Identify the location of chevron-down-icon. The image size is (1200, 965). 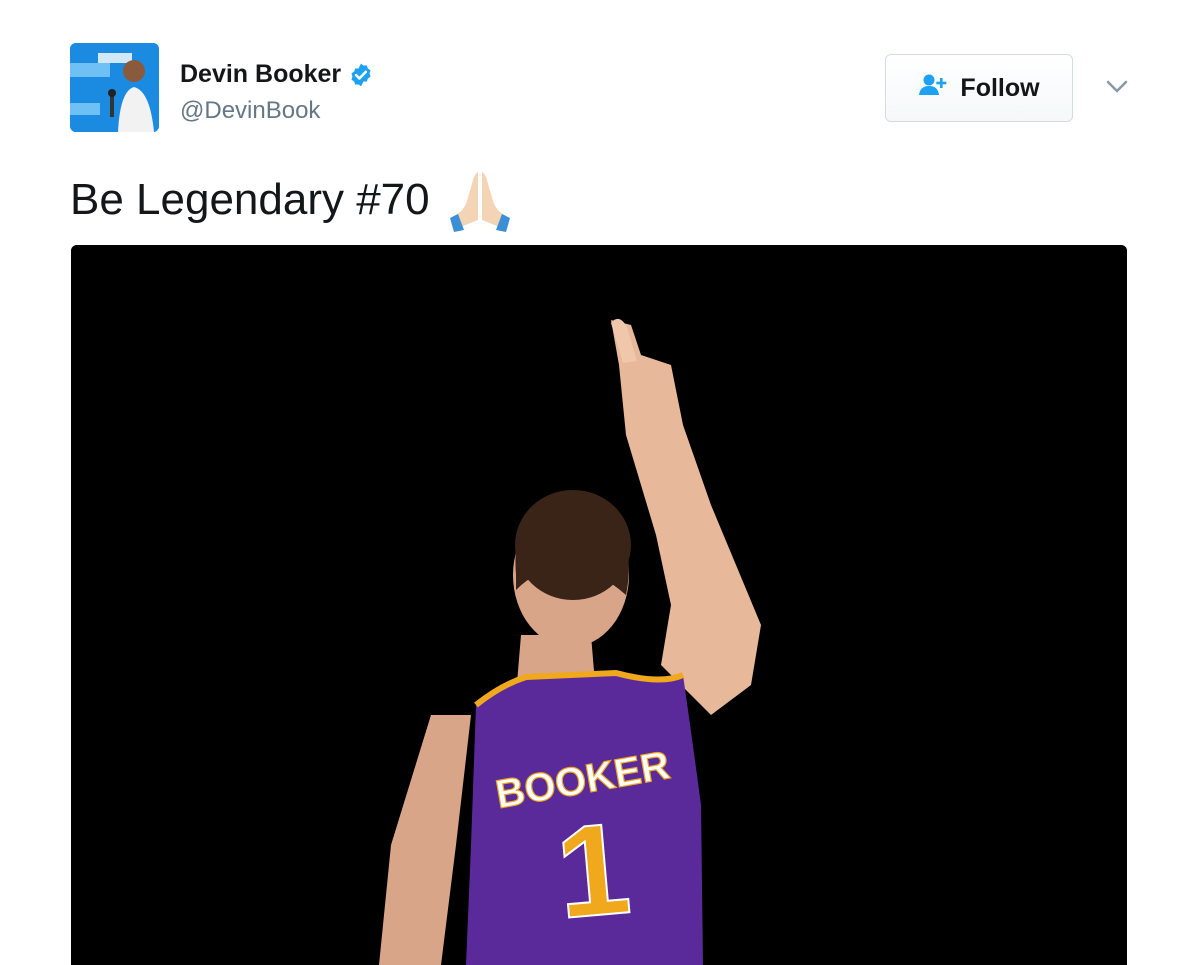
(1117, 86).